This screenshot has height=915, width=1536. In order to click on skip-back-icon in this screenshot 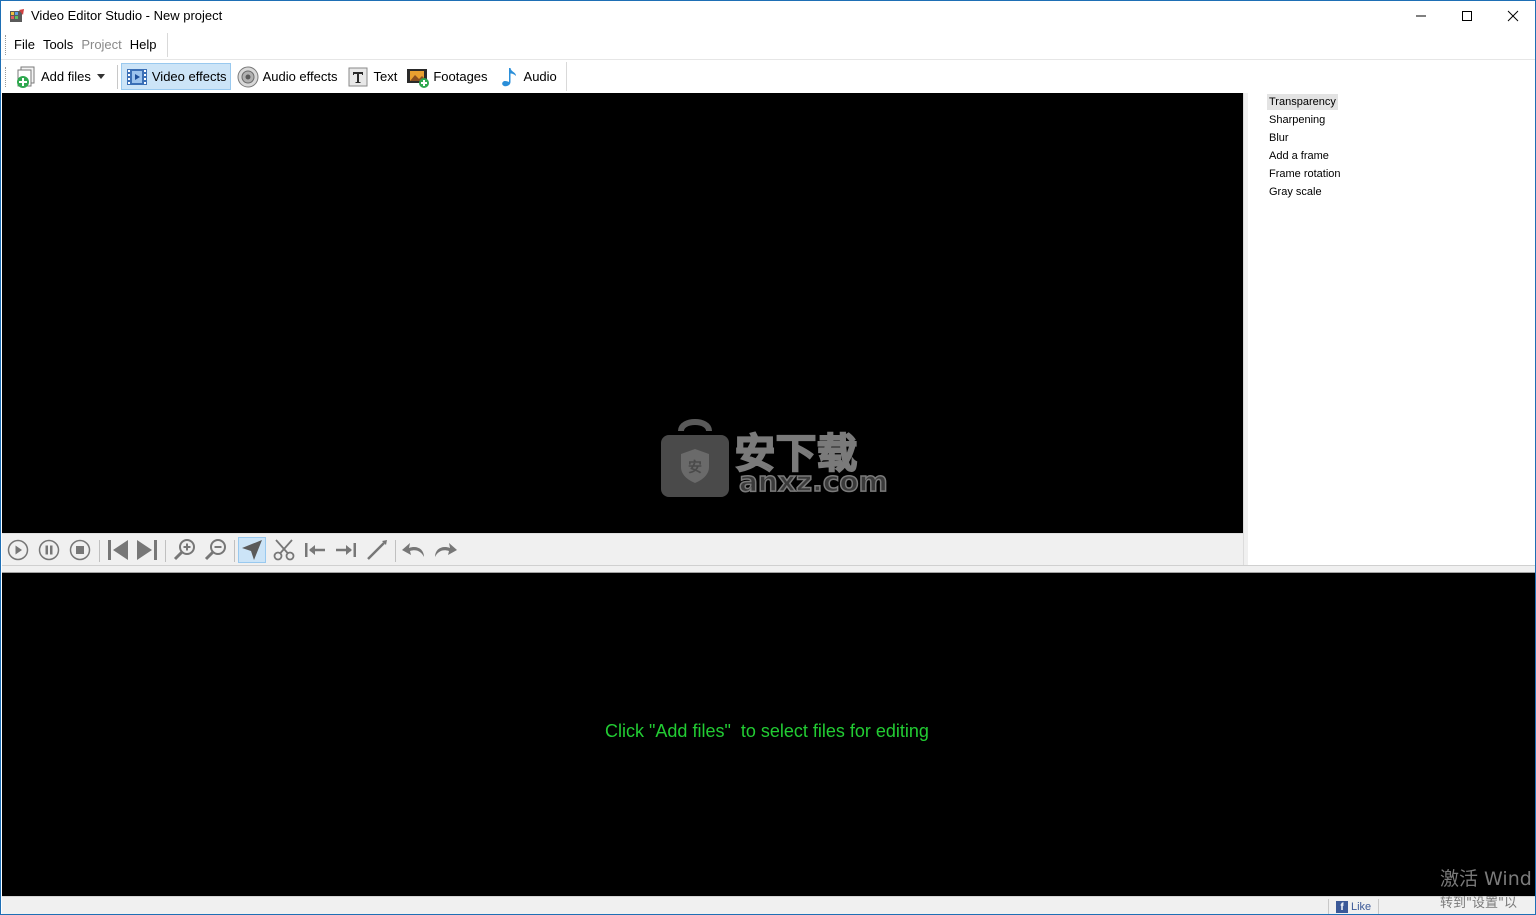, I will do `click(118, 550)`.